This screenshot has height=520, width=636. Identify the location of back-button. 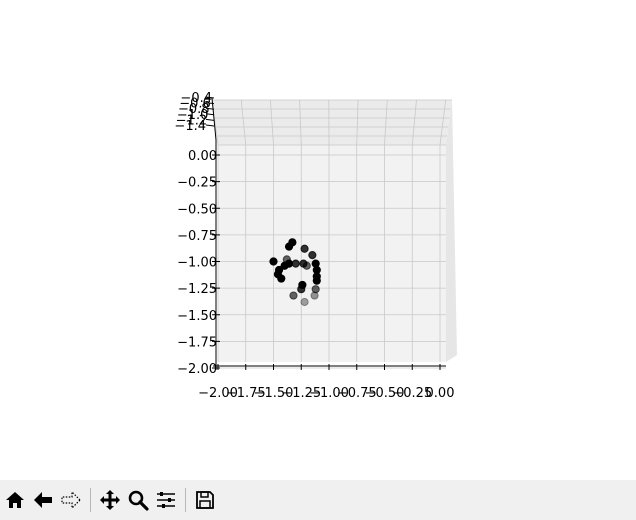
(43, 500).